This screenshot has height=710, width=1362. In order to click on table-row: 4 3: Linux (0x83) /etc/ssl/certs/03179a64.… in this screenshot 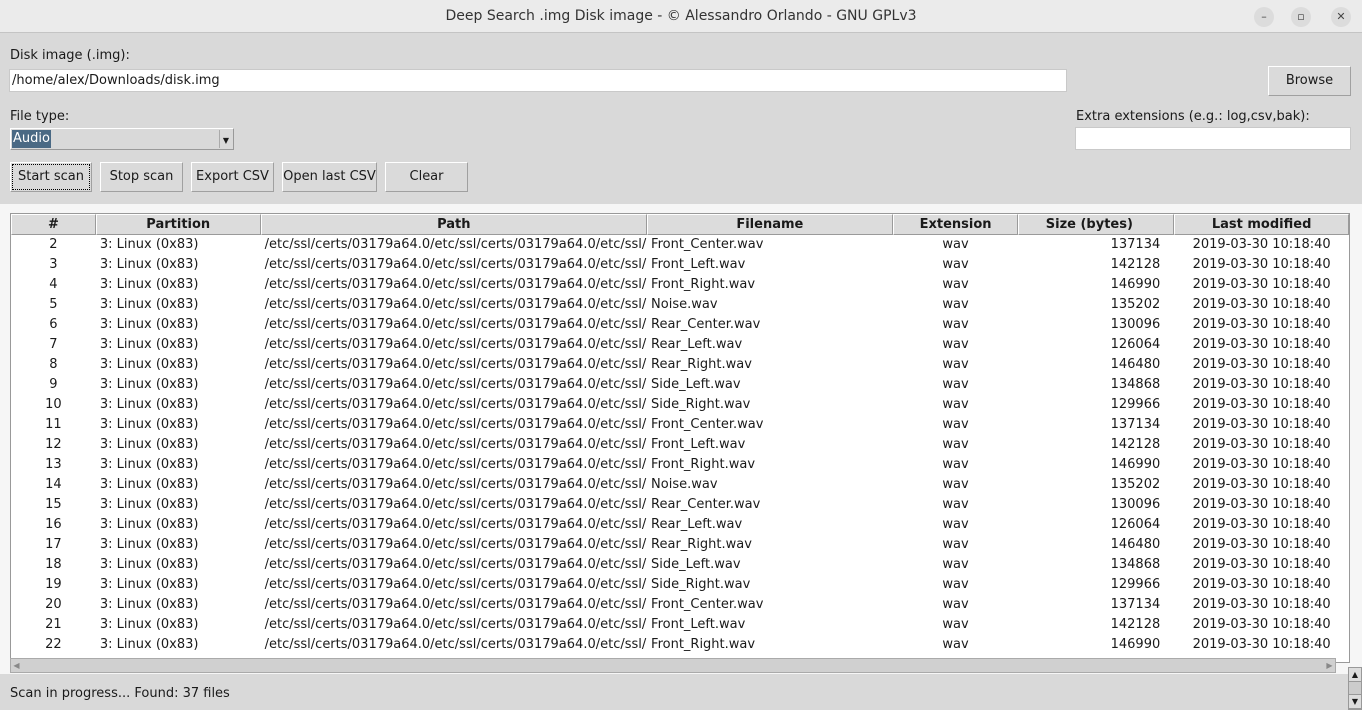, I will do `click(680, 285)`.